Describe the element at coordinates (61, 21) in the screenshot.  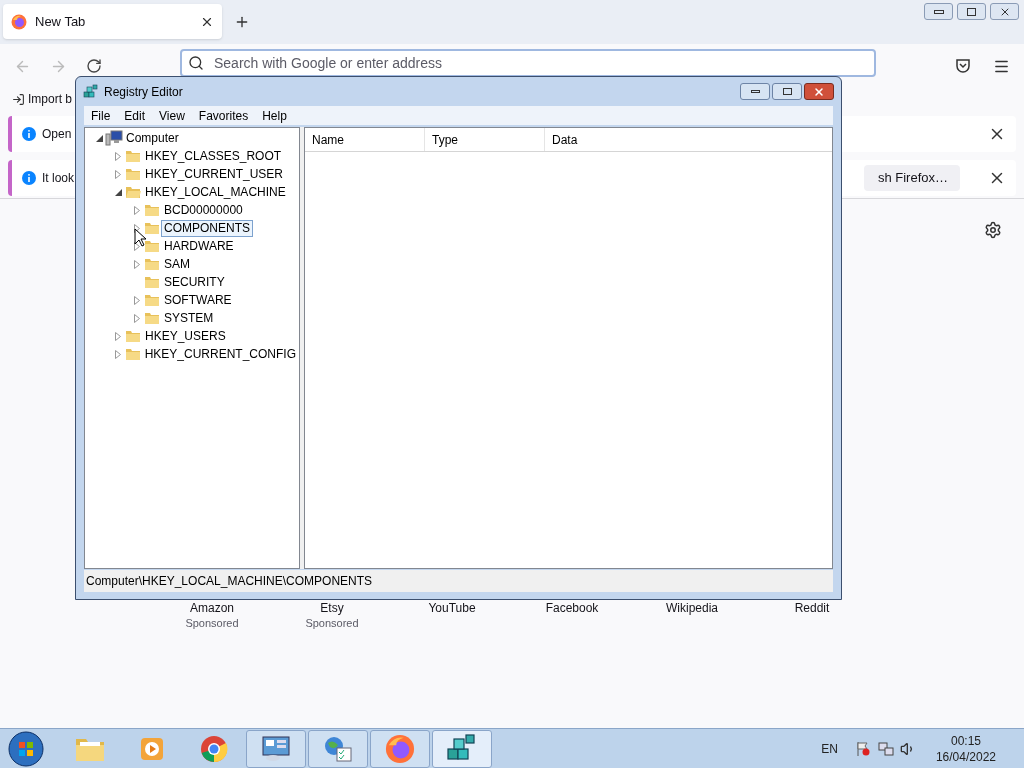
I see `tab-title: New Tab` at that location.